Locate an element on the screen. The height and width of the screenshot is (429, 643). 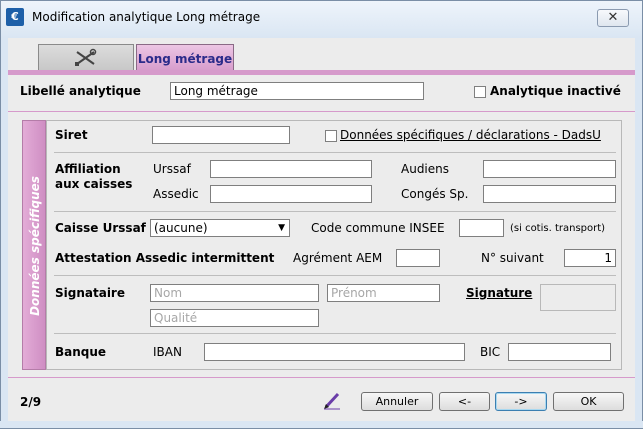
next-button: -> is located at coordinates (521, 401).